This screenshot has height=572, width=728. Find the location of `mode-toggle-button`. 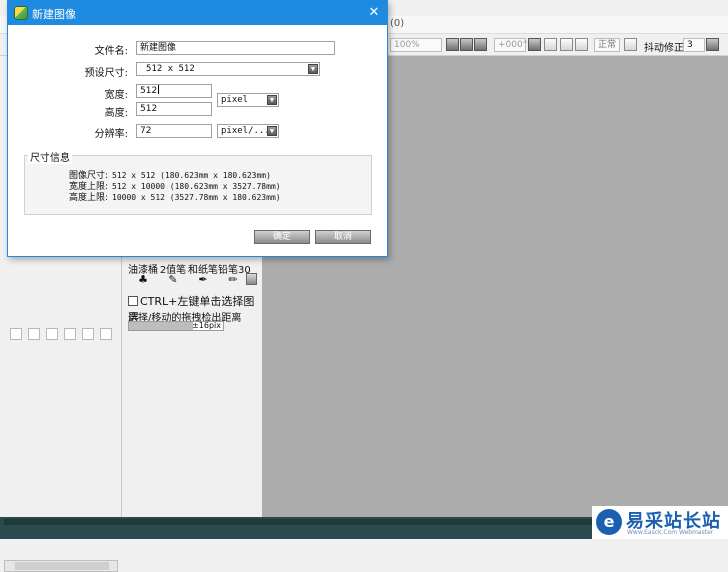

mode-toggle-button is located at coordinates (630, 44).